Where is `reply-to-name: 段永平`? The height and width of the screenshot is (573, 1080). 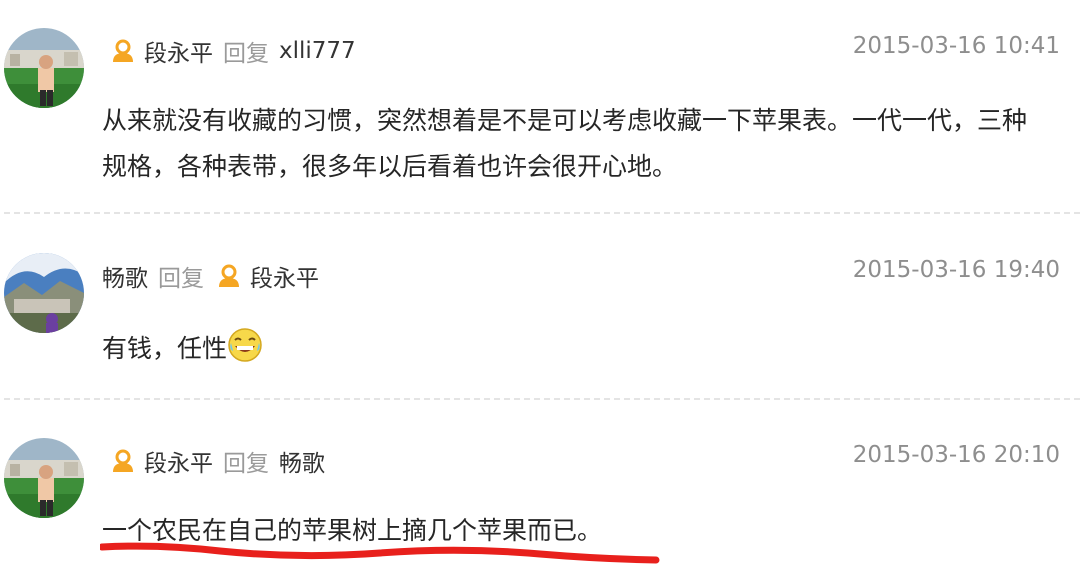 reply-to-name: 段永平 is located at coordinates (284, 276).